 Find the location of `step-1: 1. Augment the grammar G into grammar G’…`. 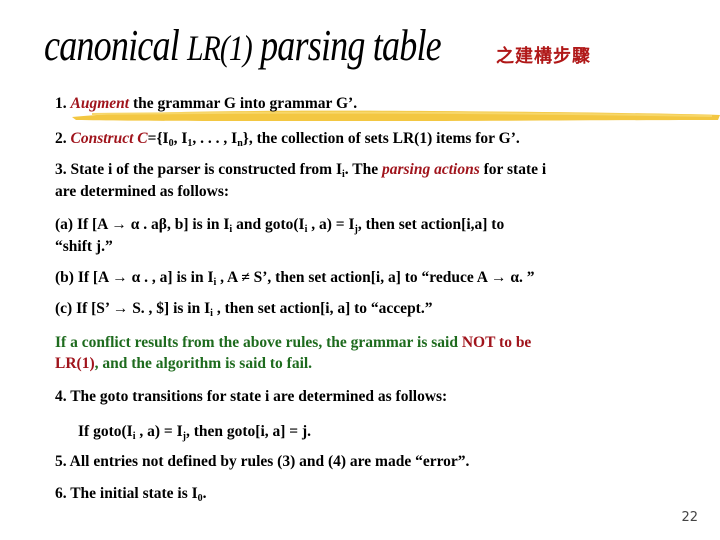

step-1: 1. Augment the grammar G into grammar G’… is located at coordinates (206, 103).